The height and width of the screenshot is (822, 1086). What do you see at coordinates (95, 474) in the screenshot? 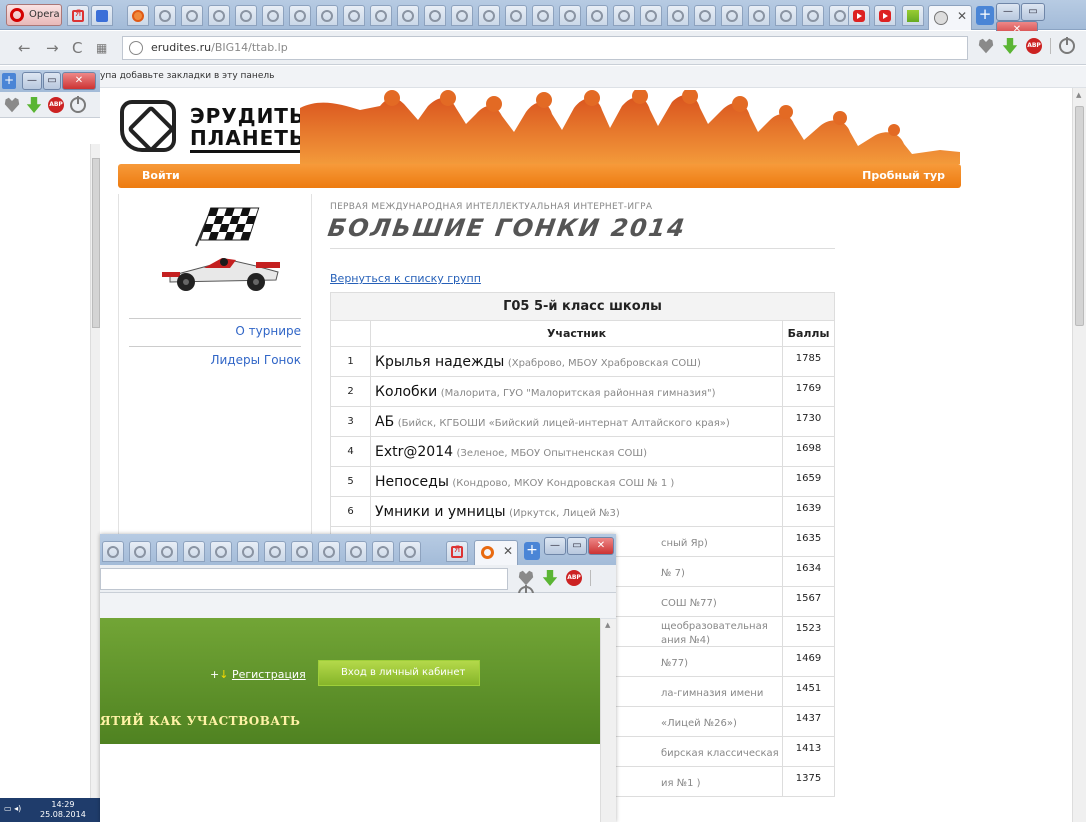
I see `left-window-scrollbar` at bounding box center [95, 474].